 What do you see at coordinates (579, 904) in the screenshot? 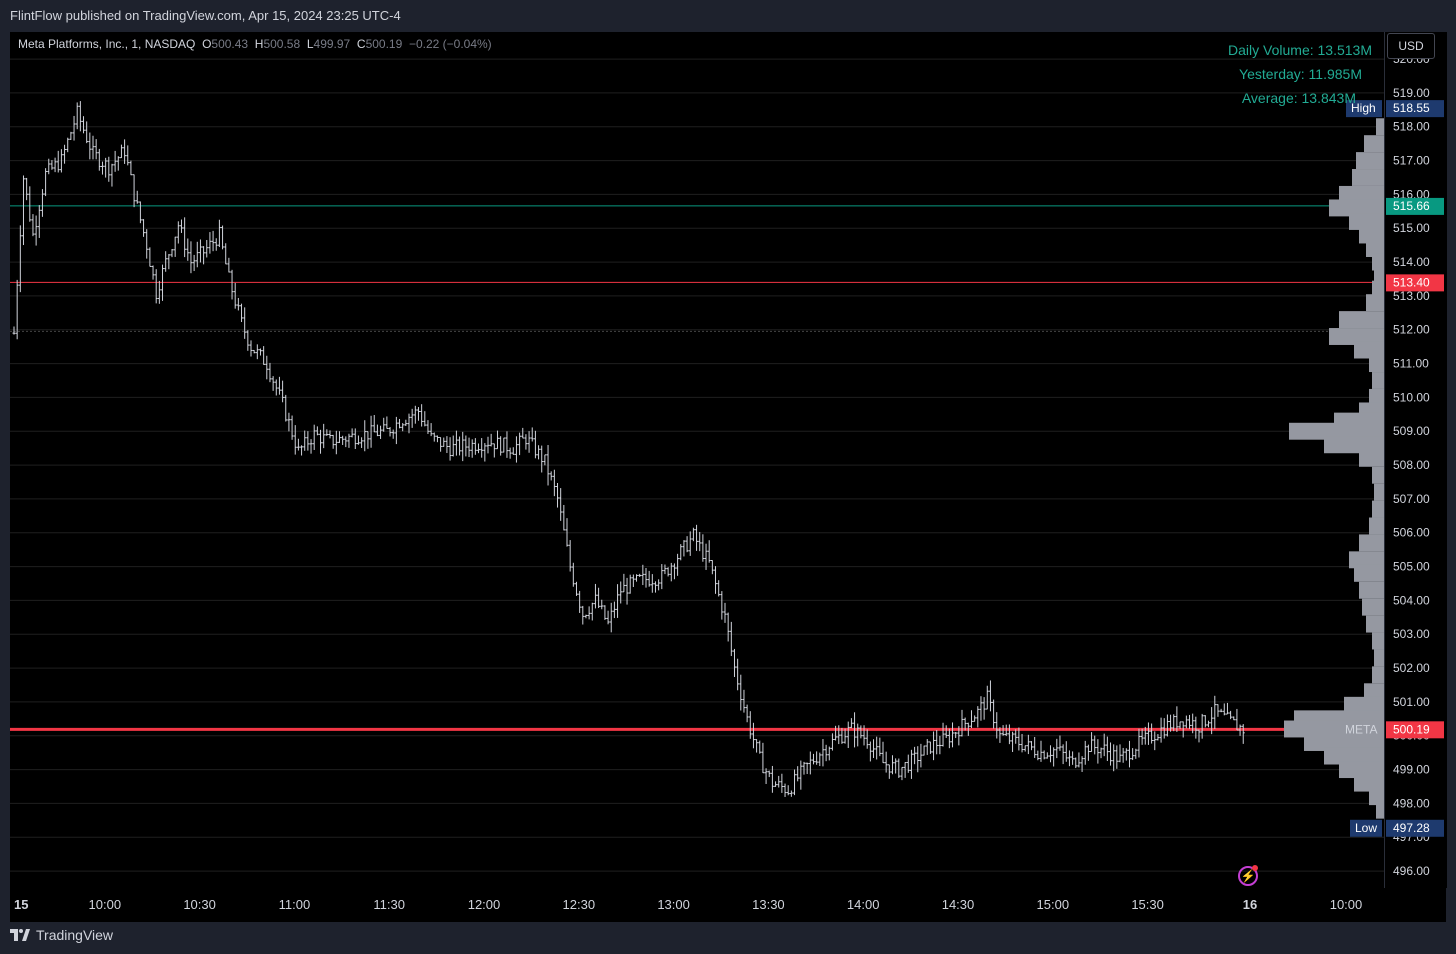
I see `time-tick-label: 12:30` at bounding box center [579, 904].